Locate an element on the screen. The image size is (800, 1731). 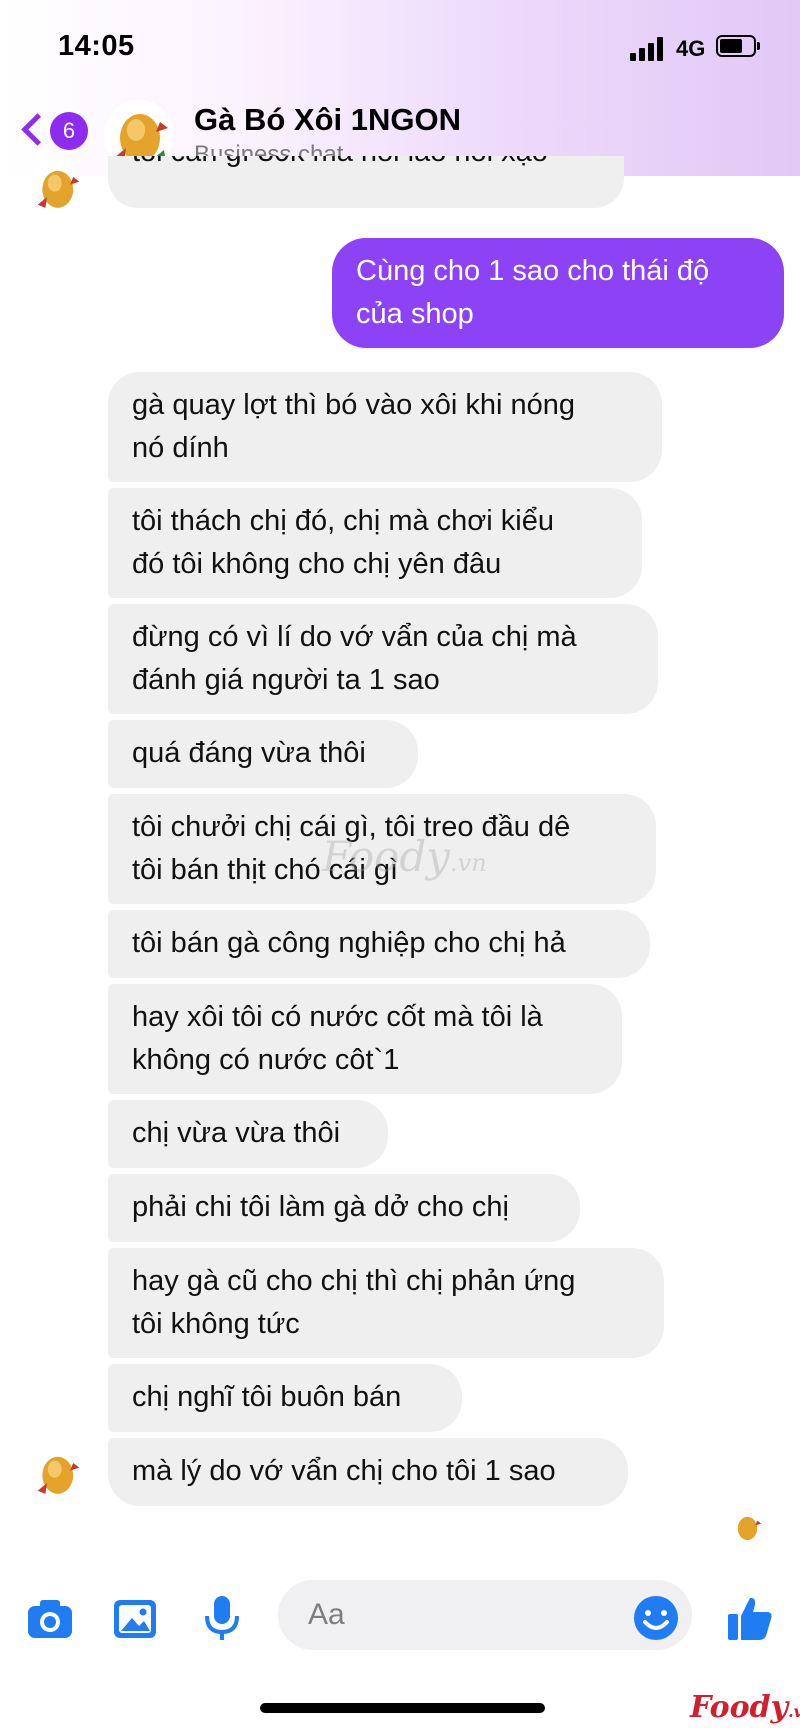
chevron-left-icon is located at coordinates (37, 129).